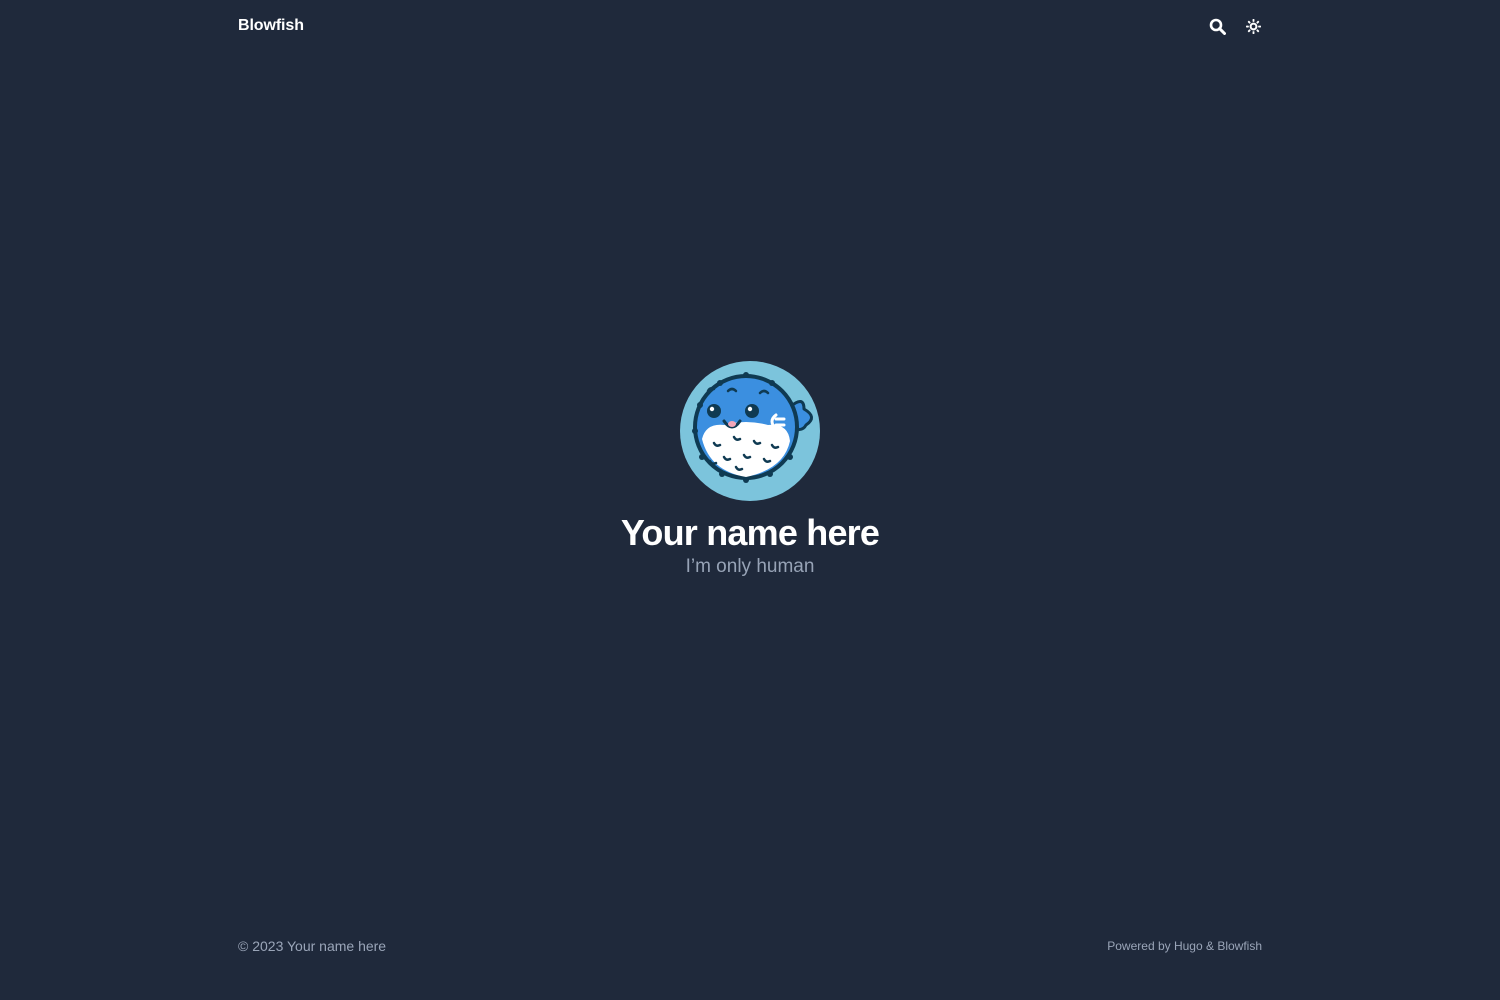 The height and width of the screenshot is (1000, 1500). Describe the element at coordinates (1188, 946) in the screenshot. I see `hugo-link: Hugo` at that location.